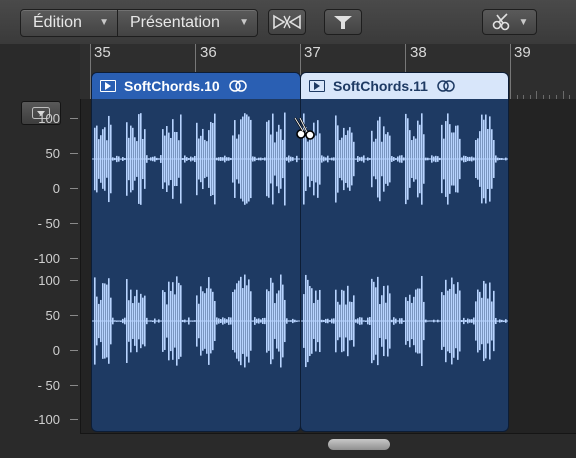 The width and height of the screenshot is (576, 458). I want to click on edit-menu-label: Édition, so click(57, 22).